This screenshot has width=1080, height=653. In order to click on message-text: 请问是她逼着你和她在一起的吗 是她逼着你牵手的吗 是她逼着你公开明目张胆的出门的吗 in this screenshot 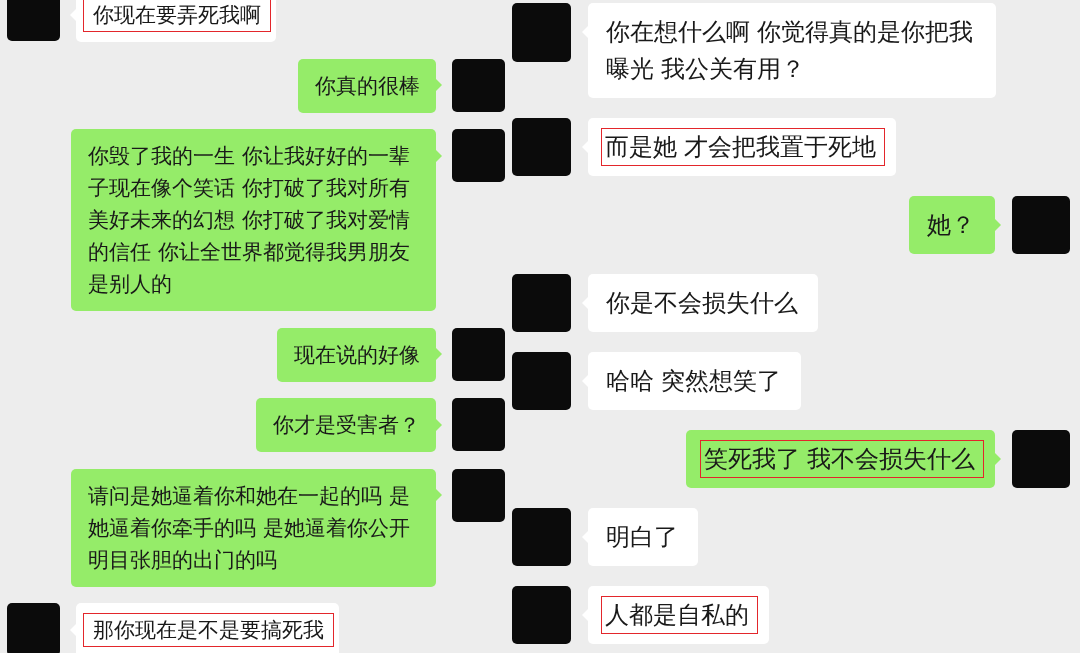, I will do `click(249, 527)`.